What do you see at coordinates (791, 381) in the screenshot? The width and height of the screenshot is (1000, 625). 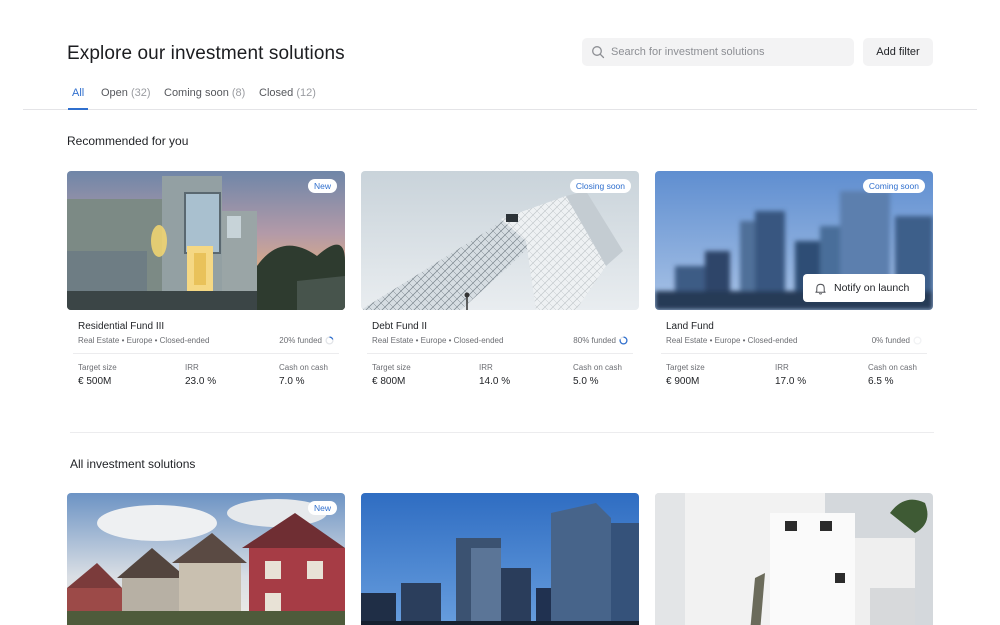 I see `metric-value: 17.0 %` at bounding box center [791, 381].